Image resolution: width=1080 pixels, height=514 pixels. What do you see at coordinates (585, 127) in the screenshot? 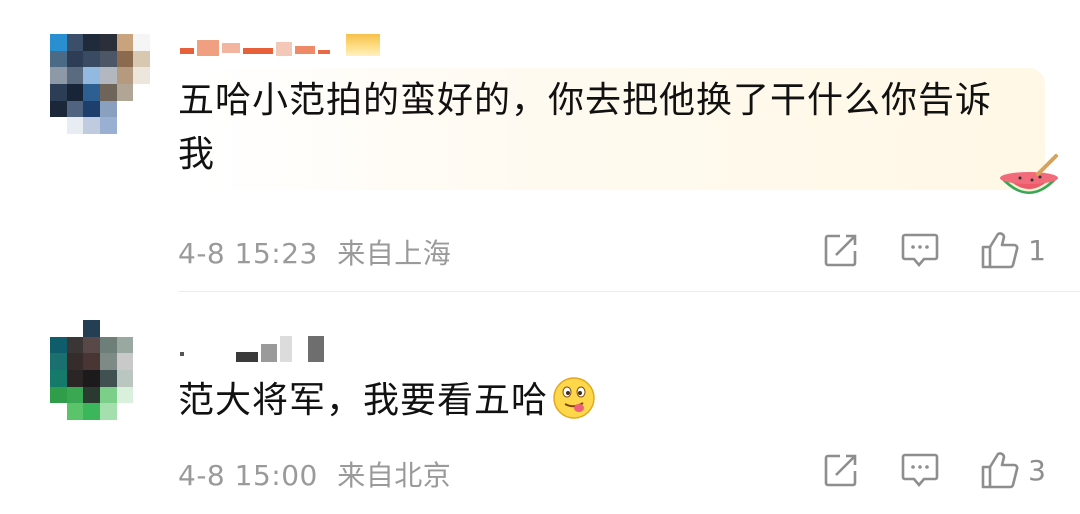
I see `comment-text: 五哈小范拍的蛮好的，你去把他换了干什么你告诉 我` at bounding box center [585, 127].